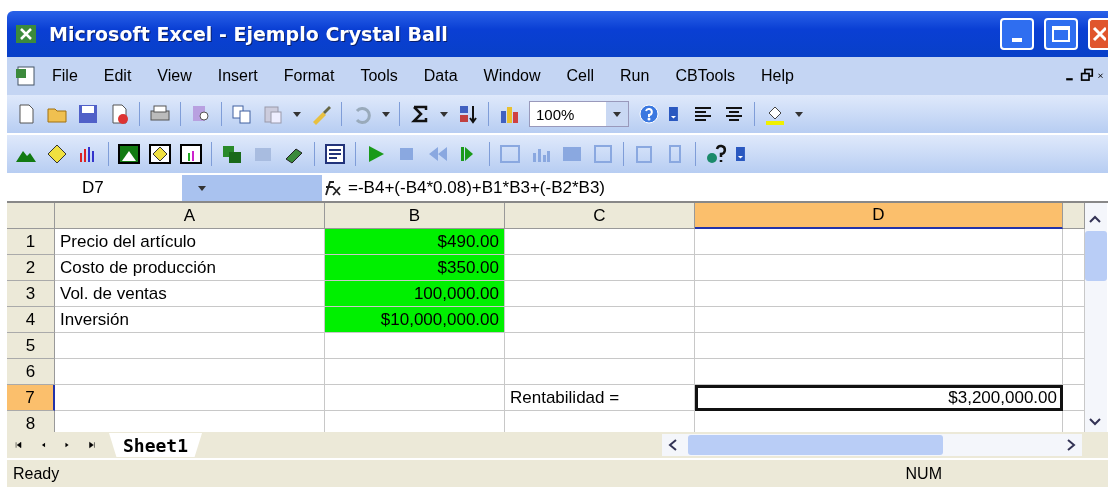 Image resolution: width=1108 pixels, height=487 pixels. What do you see at coordinates (31, 372) in the screenshot?
I see `row-header: 6` at bounding box center [31, 372].